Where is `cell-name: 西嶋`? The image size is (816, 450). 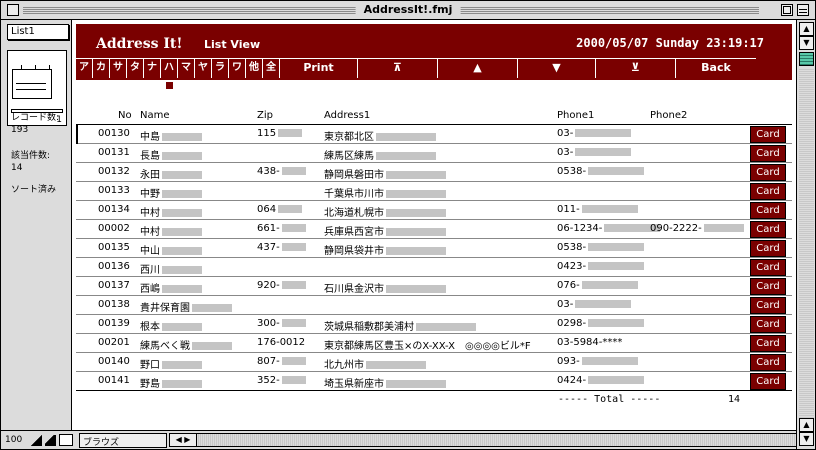
cell-name: 西嶋 is located at coordinates (171, 287).